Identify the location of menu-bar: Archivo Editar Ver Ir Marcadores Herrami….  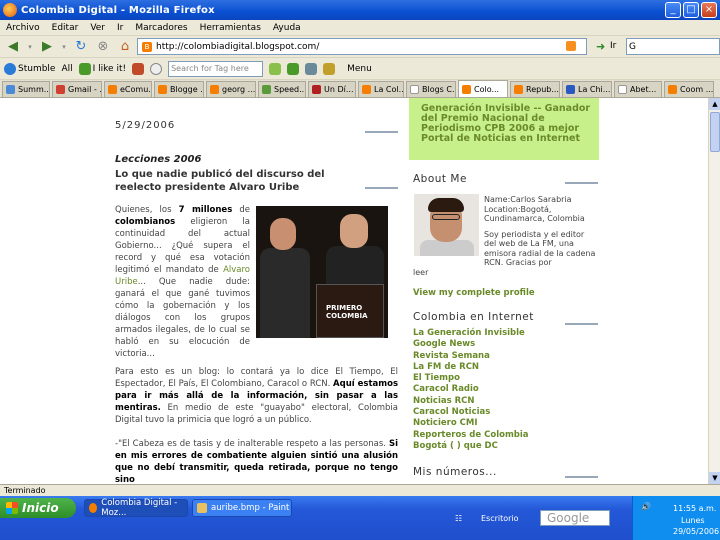
(360, 28).